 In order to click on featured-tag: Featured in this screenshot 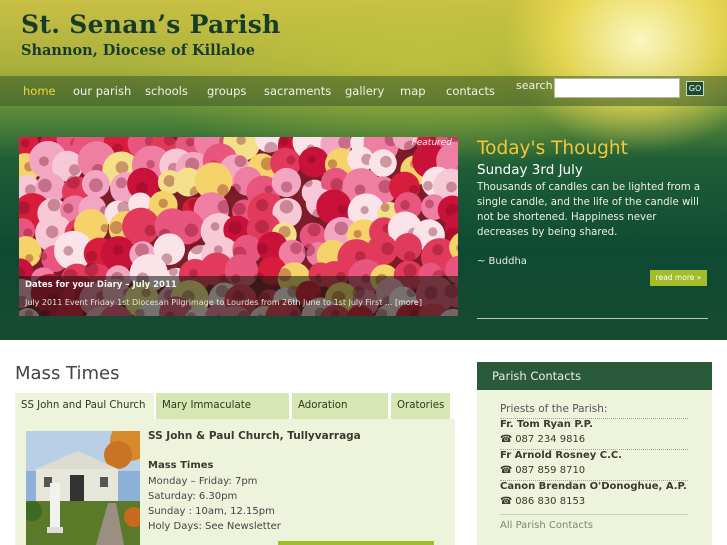, I will do `click(431, 143)`.